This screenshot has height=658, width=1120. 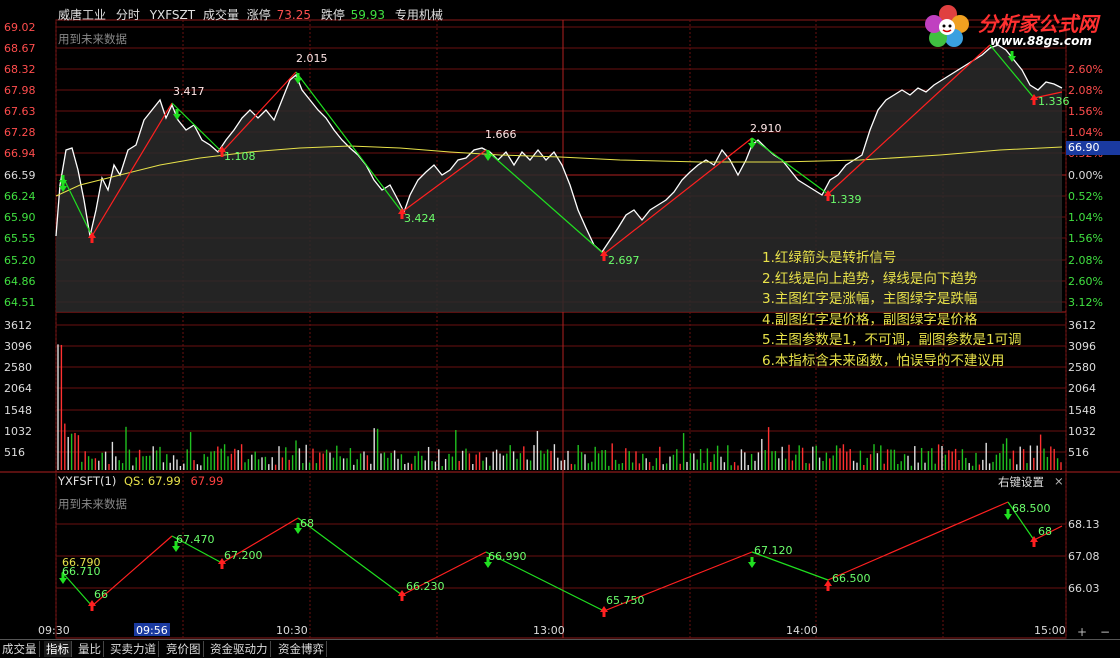 What do you see at coordinates (947, 26) in the screenshot?
I see `flower-logo-icon` at bounding box center [947, 26].